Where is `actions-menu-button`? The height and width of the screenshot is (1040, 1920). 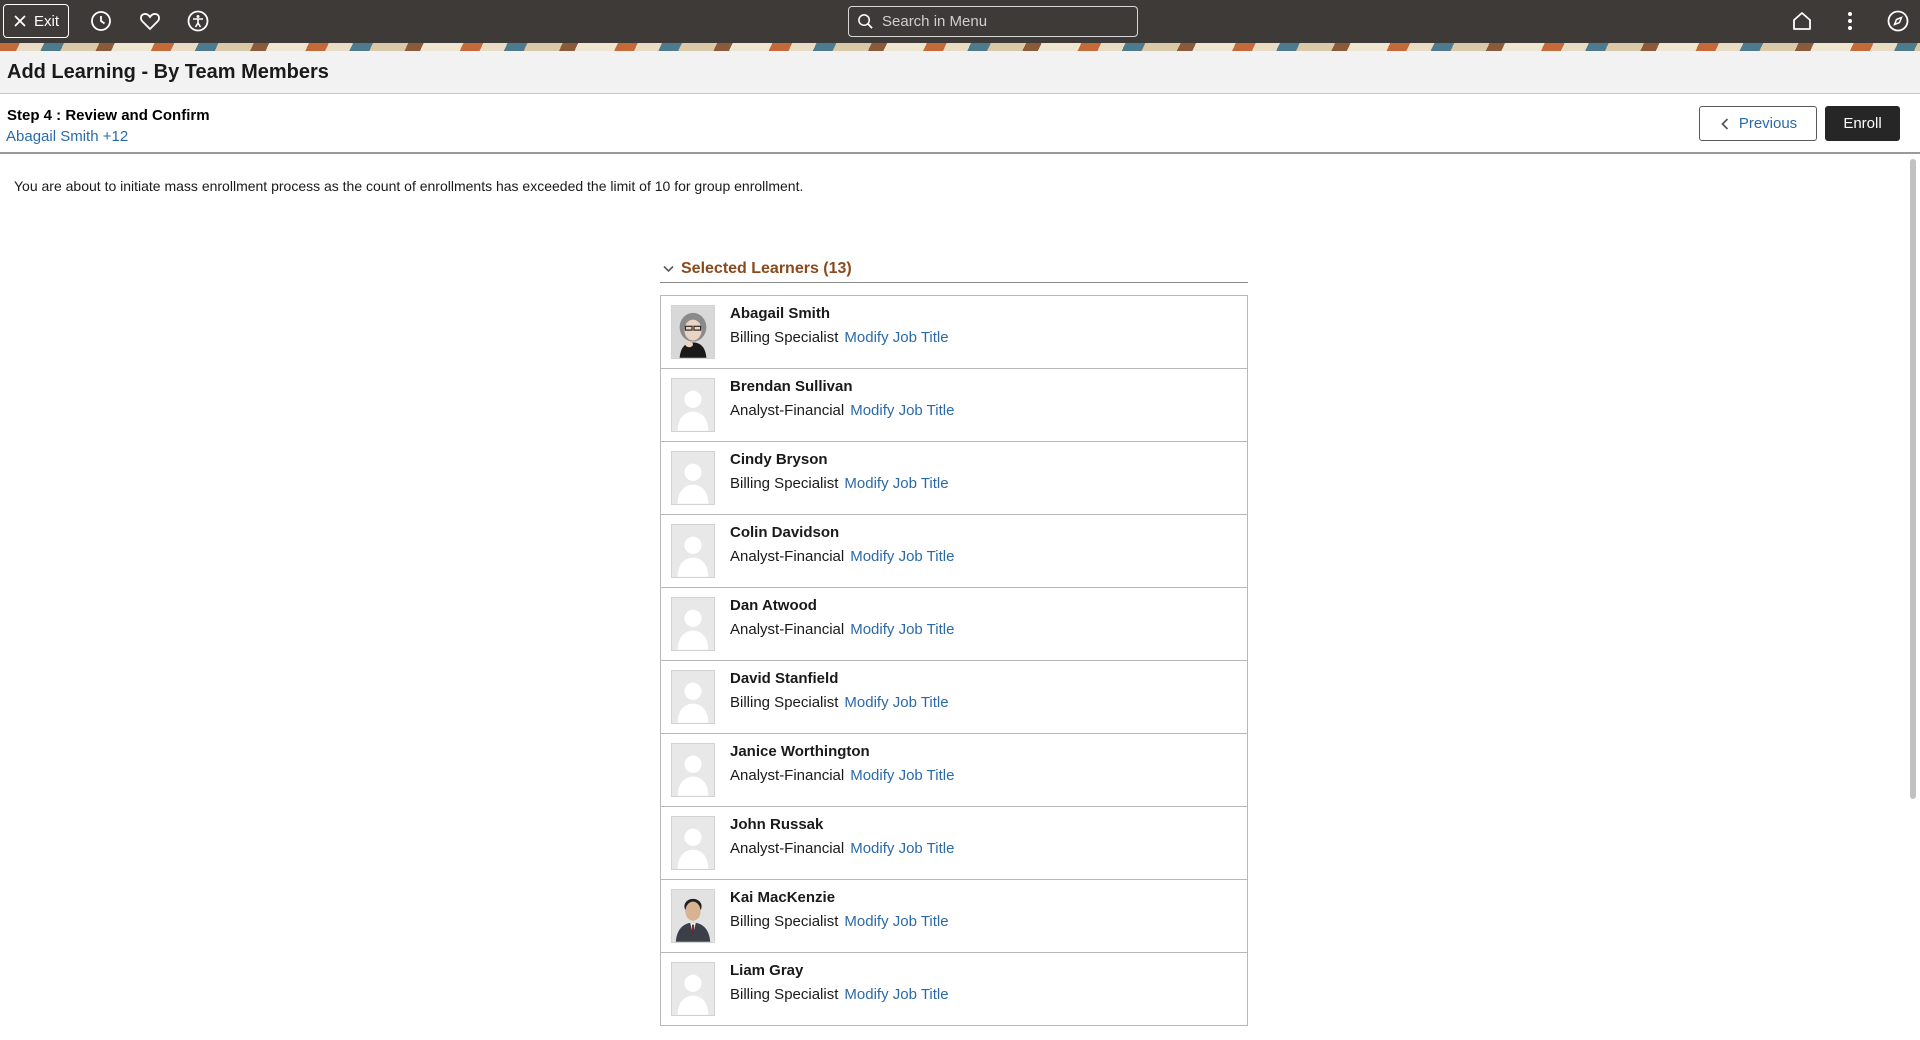 actions-menu-button is located at coordinates (1850, 21).